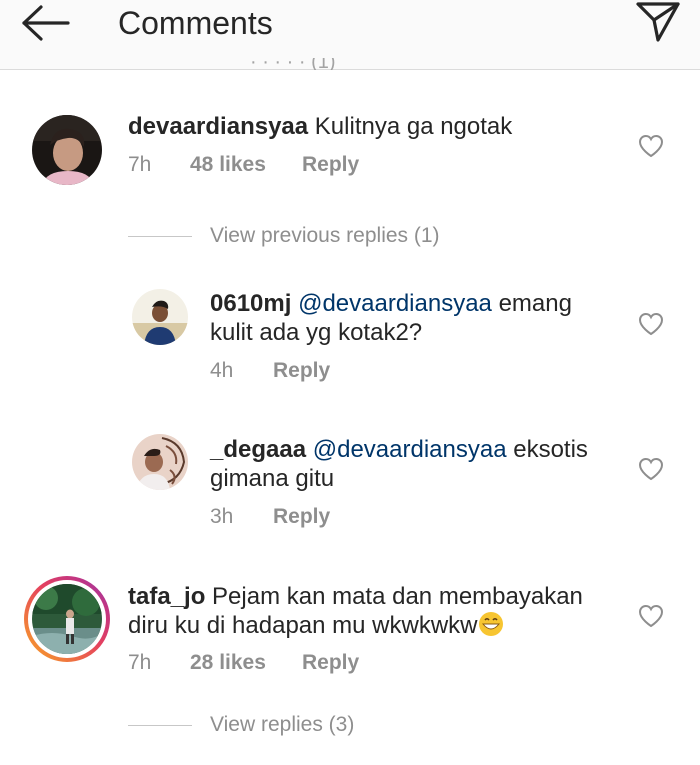 This screenshot has width=700, height=765. Describe the element at coordinates (303, 625) in the screenshot. I see `comment-body-line2: diru ku di hadapan mu wkwkwkw` at that location.